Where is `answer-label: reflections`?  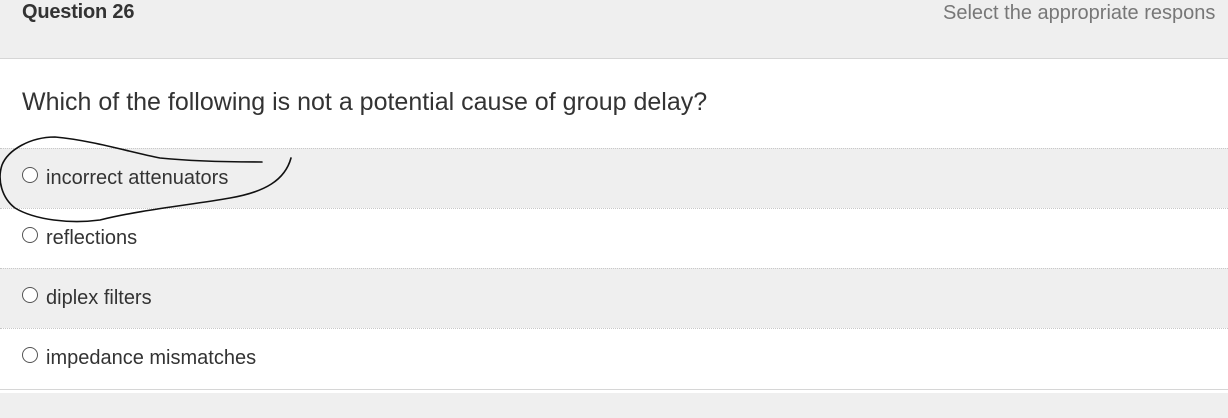
answer-label: reflections is located at coordinates (91, 238).